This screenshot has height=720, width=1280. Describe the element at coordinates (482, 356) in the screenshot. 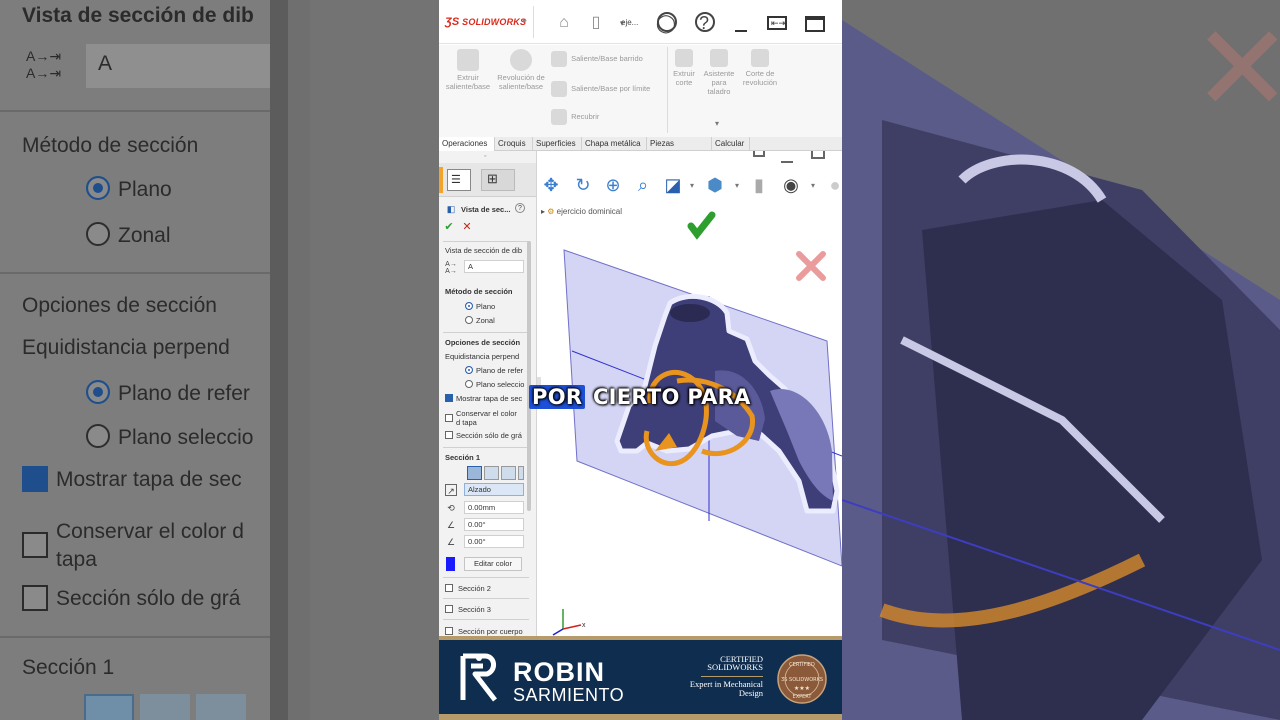

I see `equidistance-label: Equidistancia perpend` at that location.